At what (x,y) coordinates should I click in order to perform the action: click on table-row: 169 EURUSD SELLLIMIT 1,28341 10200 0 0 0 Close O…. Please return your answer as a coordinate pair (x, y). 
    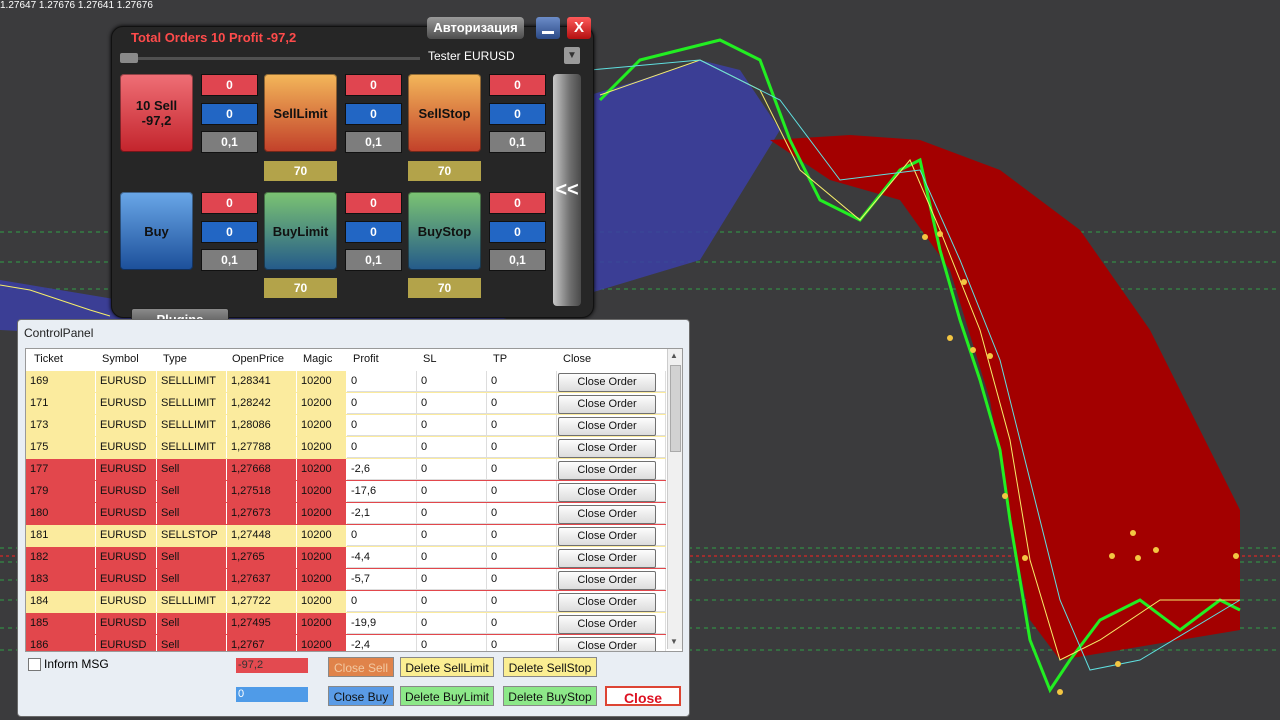
    Looking at the image, I should click on (346, 382).